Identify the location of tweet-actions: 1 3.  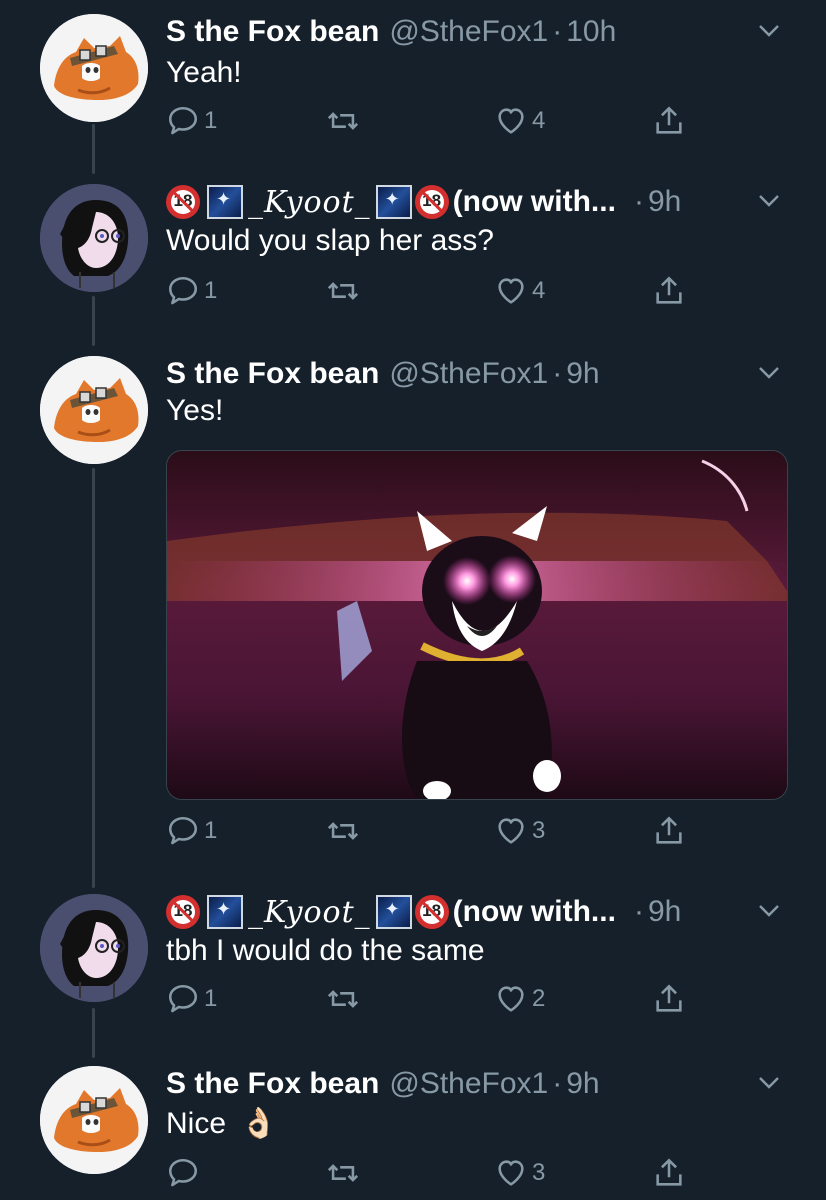
(436, 836).